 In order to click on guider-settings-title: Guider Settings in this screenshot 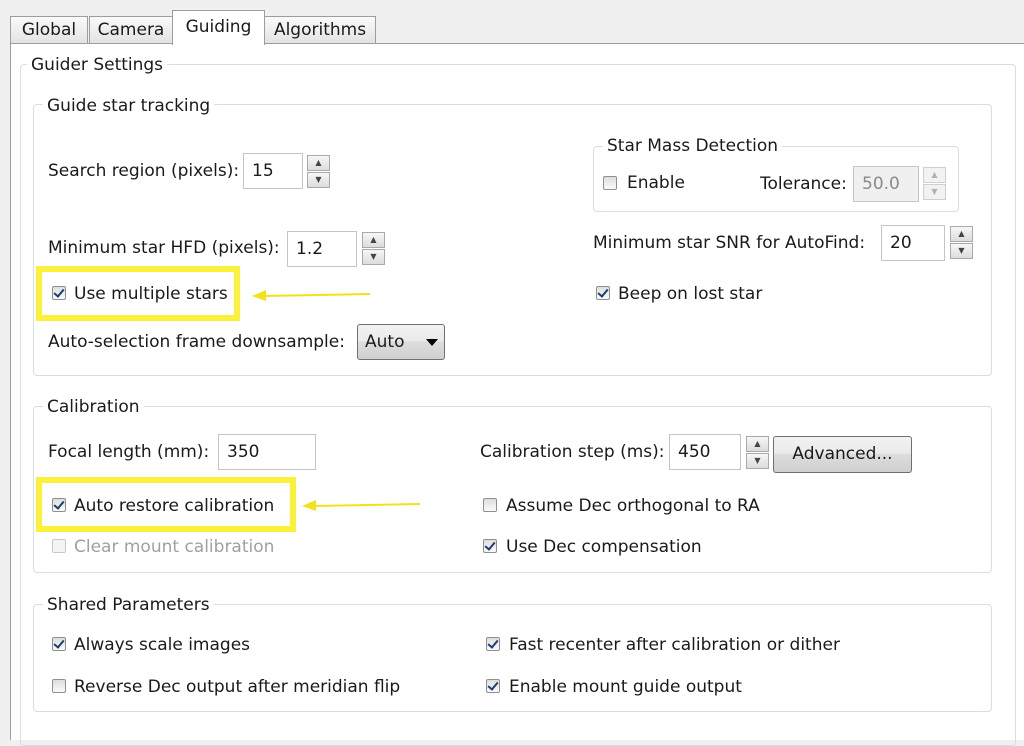, I will do `click(97, 65)`.